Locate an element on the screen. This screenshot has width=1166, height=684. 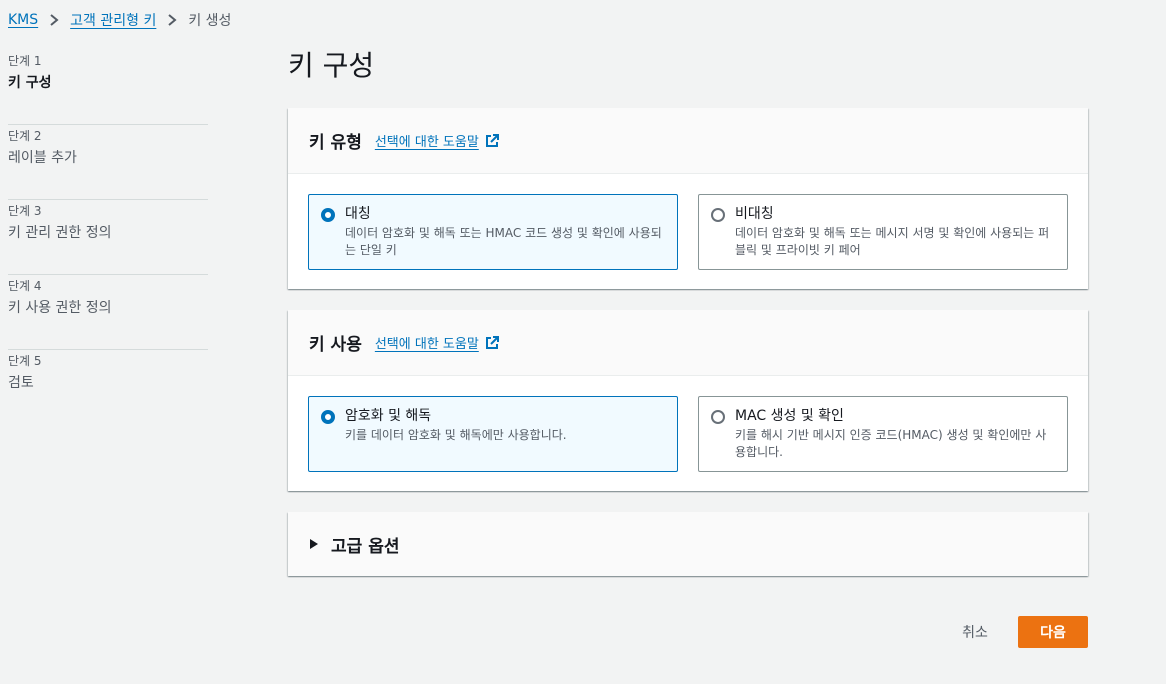
step-number: 단계 5 is located at coordinates (25, 361).